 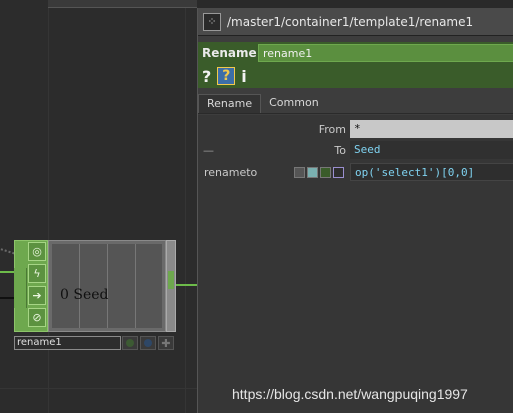 What do you see at coordinates (231, 172) in the screenshot?
I see `param-label-renameto: renameto` at bounding box center [231, 172].